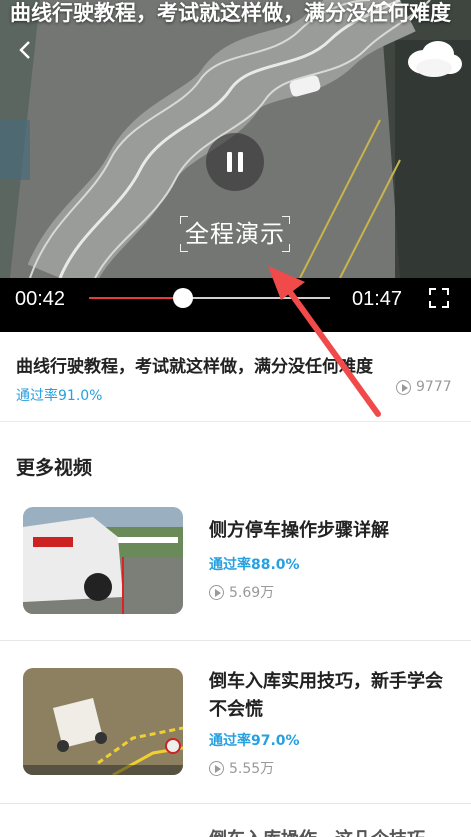 The image size is (471, 837). What do you see at coordinates (254, 741) in the screenshot?
I see `video-item-pass-rate: 通过率97.0%` at bounding box center [254, 741].